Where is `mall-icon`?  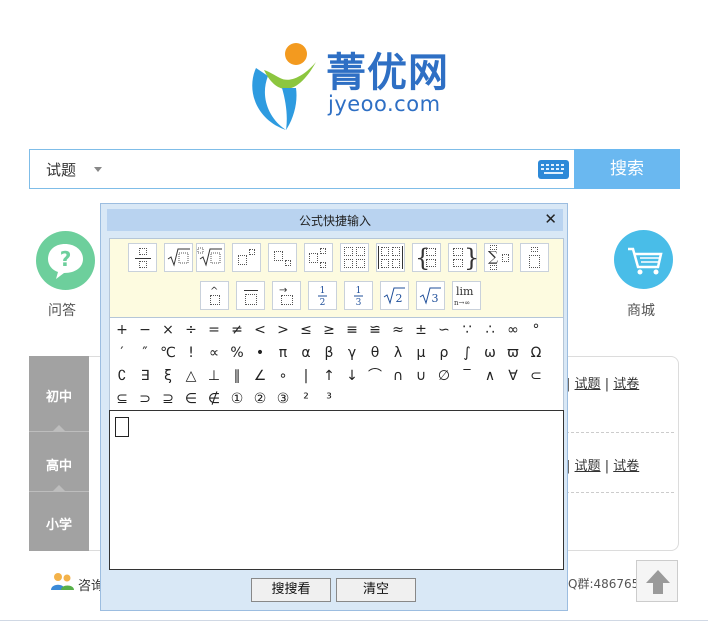
mall-icon is located at coordinates (643, 259).